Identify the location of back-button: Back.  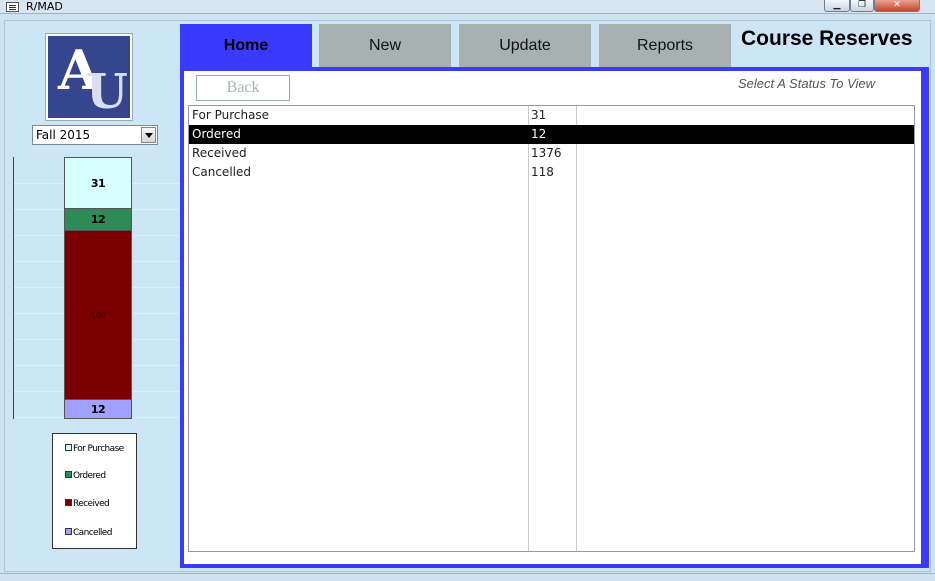
(243, 88).